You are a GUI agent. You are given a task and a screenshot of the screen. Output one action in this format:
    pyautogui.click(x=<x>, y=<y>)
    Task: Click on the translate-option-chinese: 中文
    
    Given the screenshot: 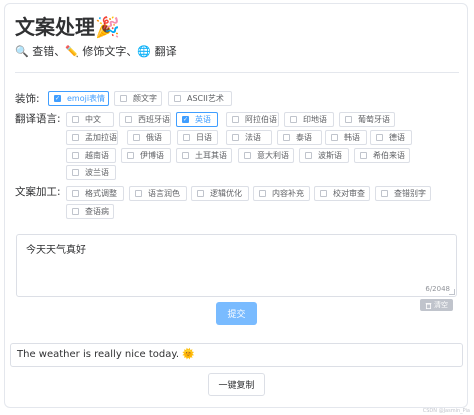 What is the action you would take?
    pyautogui.click(x=90, y=119)
    